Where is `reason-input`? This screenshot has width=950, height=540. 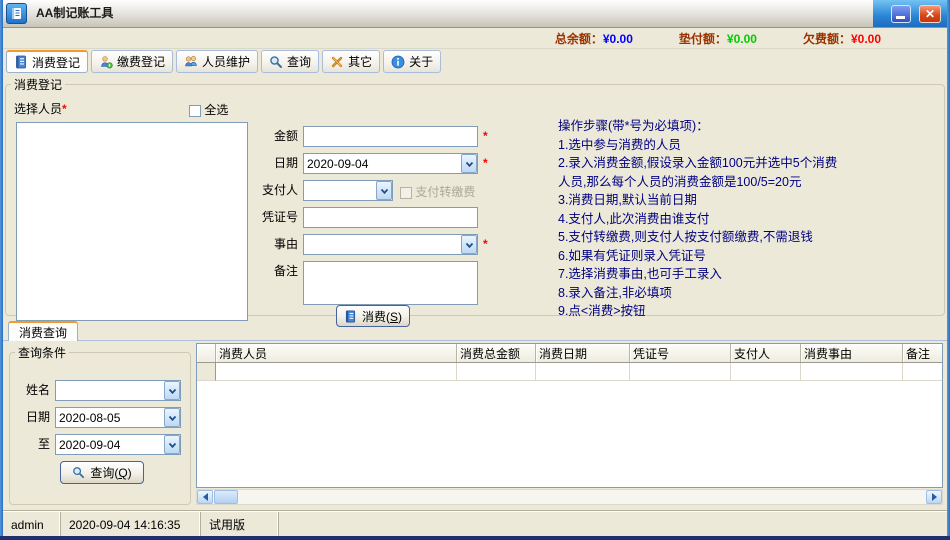
reason-input is located at coordinates (390, 244).